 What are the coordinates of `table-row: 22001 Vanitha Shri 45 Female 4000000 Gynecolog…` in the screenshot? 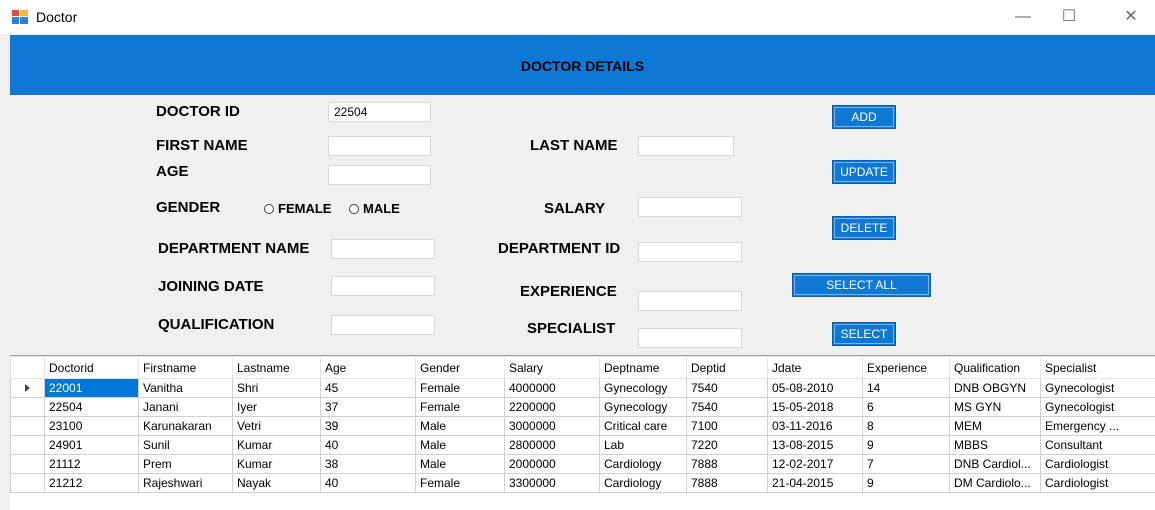 It's located at (582, 388).